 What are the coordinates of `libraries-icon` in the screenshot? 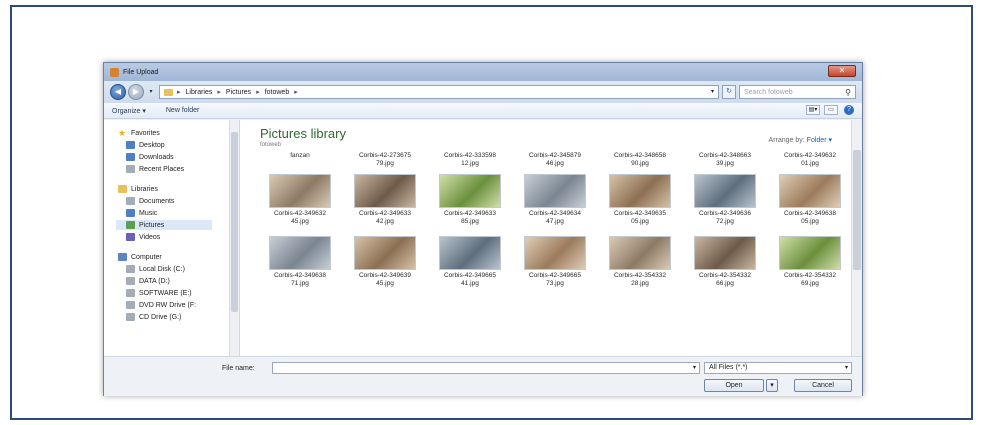 It's located at (122, 189).